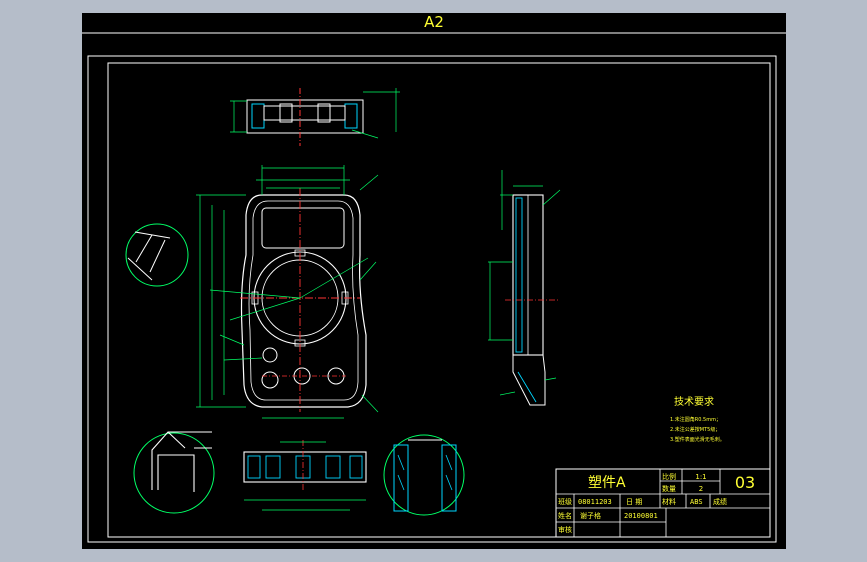 Image resolution: width=867 pixels, height=562 pixels. What do you see at coordinates (701, 489) in the screenshot?
I see `tb-qty-value: 2` at bounding box center [701, 489].